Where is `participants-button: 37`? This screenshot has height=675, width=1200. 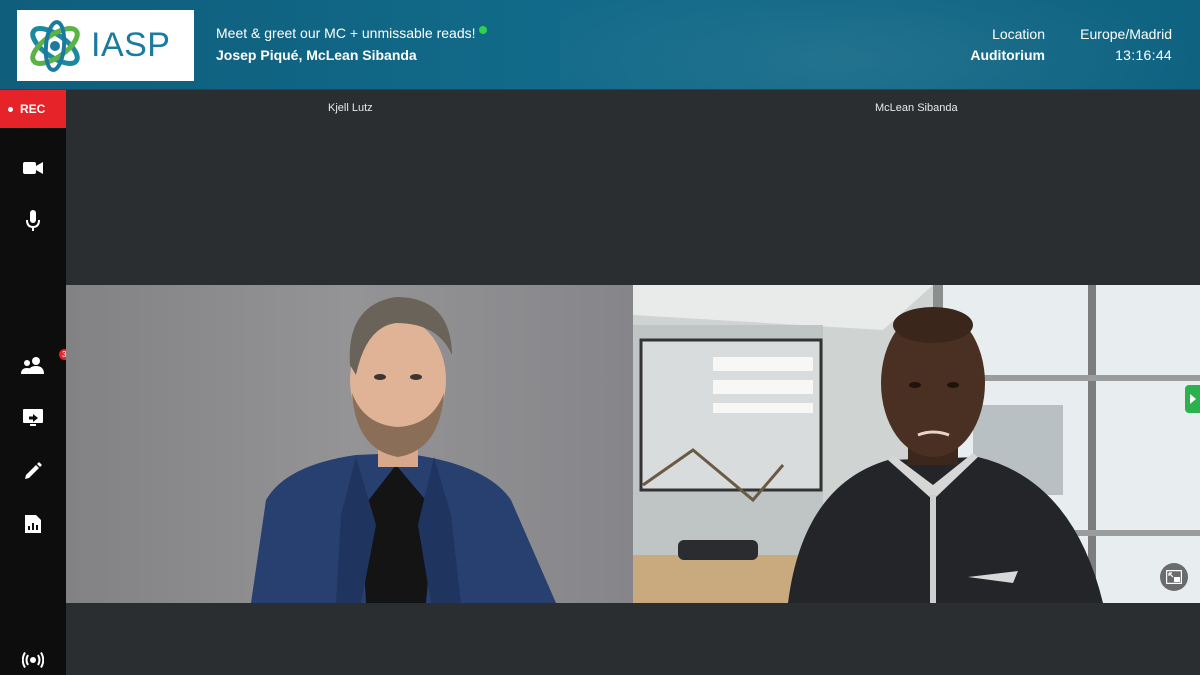 participants-button: 37 is located at coordinates (37, 365).